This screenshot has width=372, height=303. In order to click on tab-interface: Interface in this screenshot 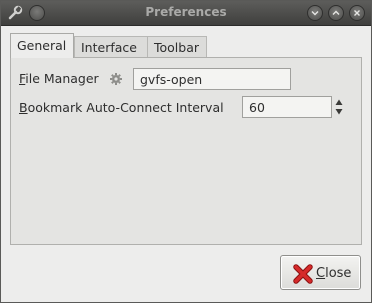, I will do `click(112, 46)`.